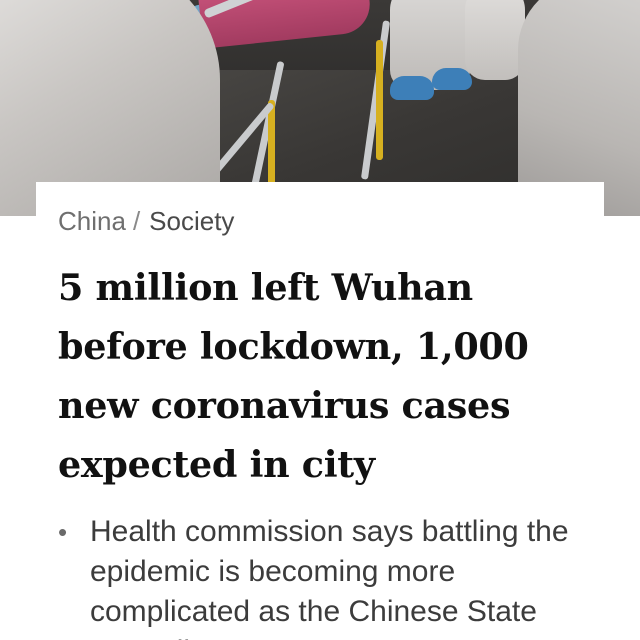 This screenshot has width=640, height=640. What do you see at coordinates (191, 221) in the screenshot?
I see `breadcrumb-link-society: Society` at bounding box center [191, 221].